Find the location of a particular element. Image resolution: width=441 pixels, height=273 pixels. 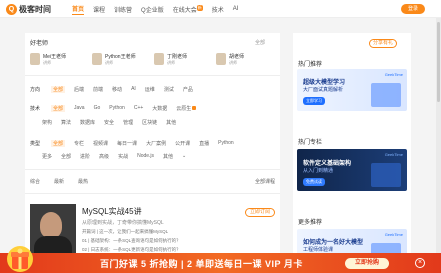

filter-option: 每日一课 is located at coordinates (127, 143).